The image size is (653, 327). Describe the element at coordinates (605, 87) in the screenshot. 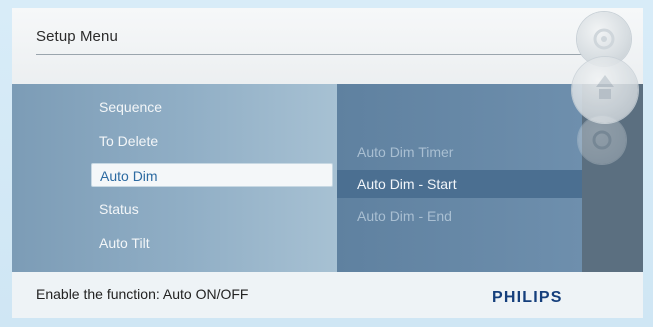

I see `dial-middle-glyph` at that location.